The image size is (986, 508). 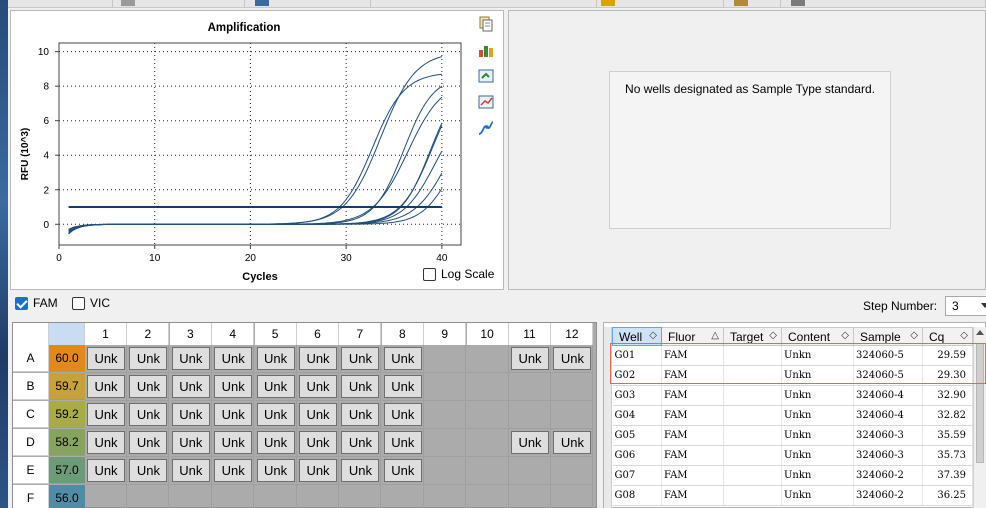 I want to click on plate-row-header: A, so click(x=31, y=358).